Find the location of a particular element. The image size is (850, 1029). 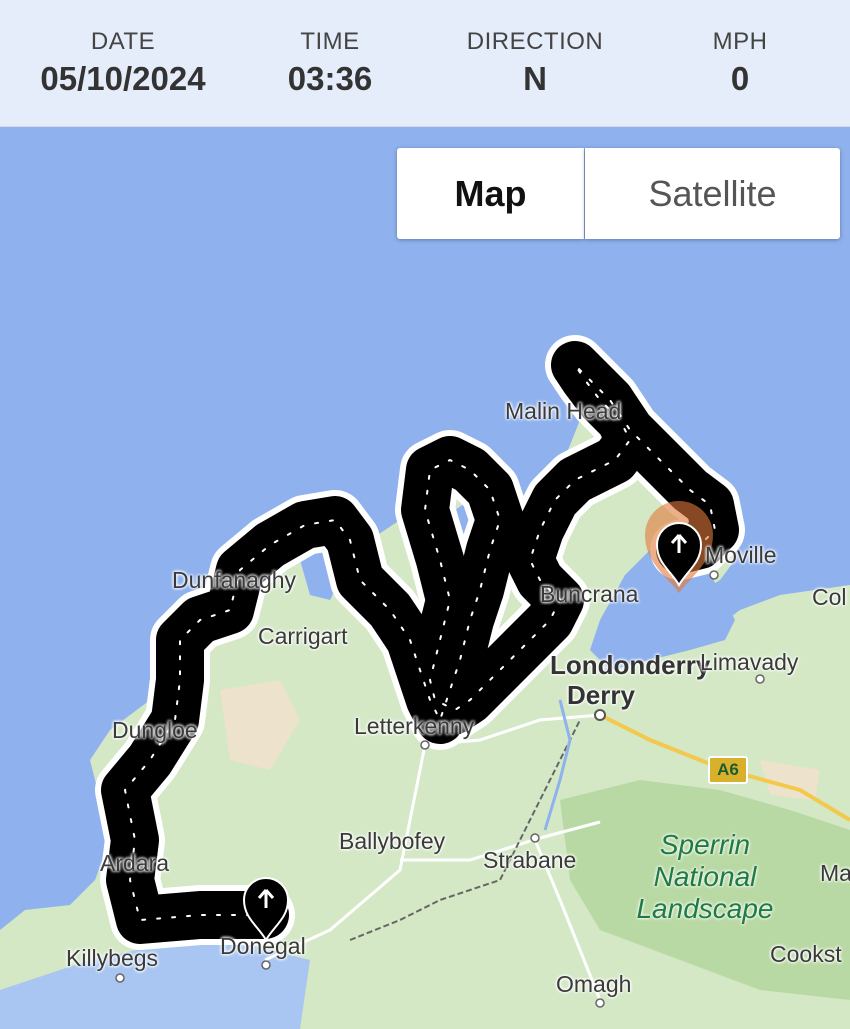

place-killybegs: Killybegs is located at coordinates (112, 958).